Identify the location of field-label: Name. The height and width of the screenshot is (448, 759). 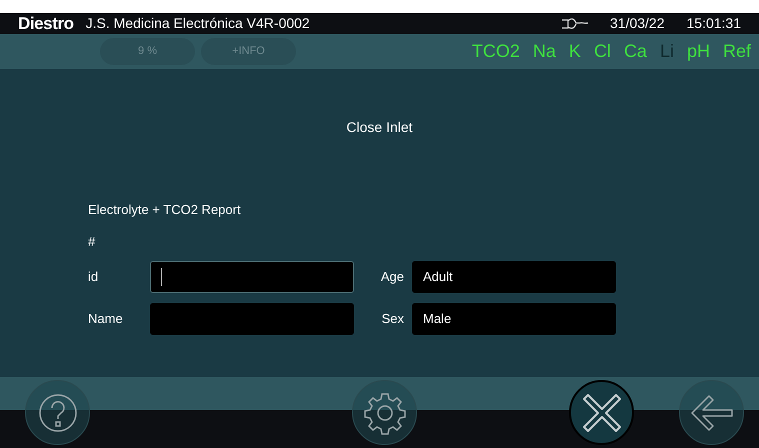
(106, 319).